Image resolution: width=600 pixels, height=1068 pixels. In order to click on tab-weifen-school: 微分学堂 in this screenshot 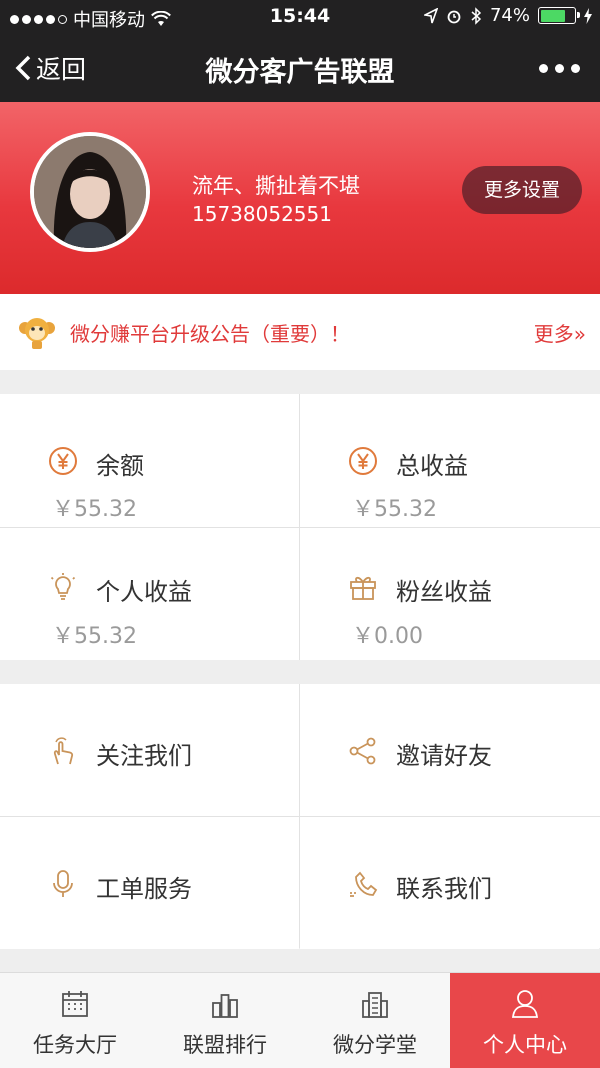, I will do `click(375, 1020)`.